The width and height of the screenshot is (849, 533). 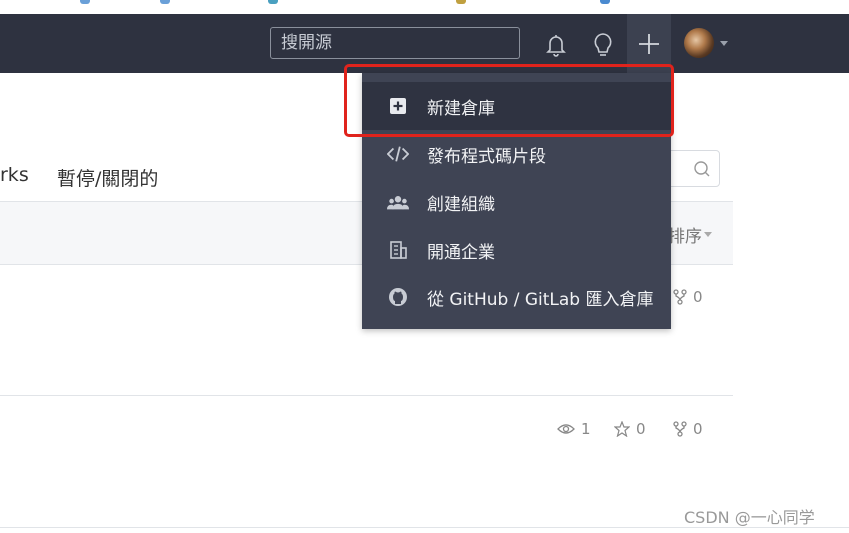 What do you see at coordinates (708, 234) in the screenshot?
I see `sort-caret-icon` at bounding box center [708, 234].